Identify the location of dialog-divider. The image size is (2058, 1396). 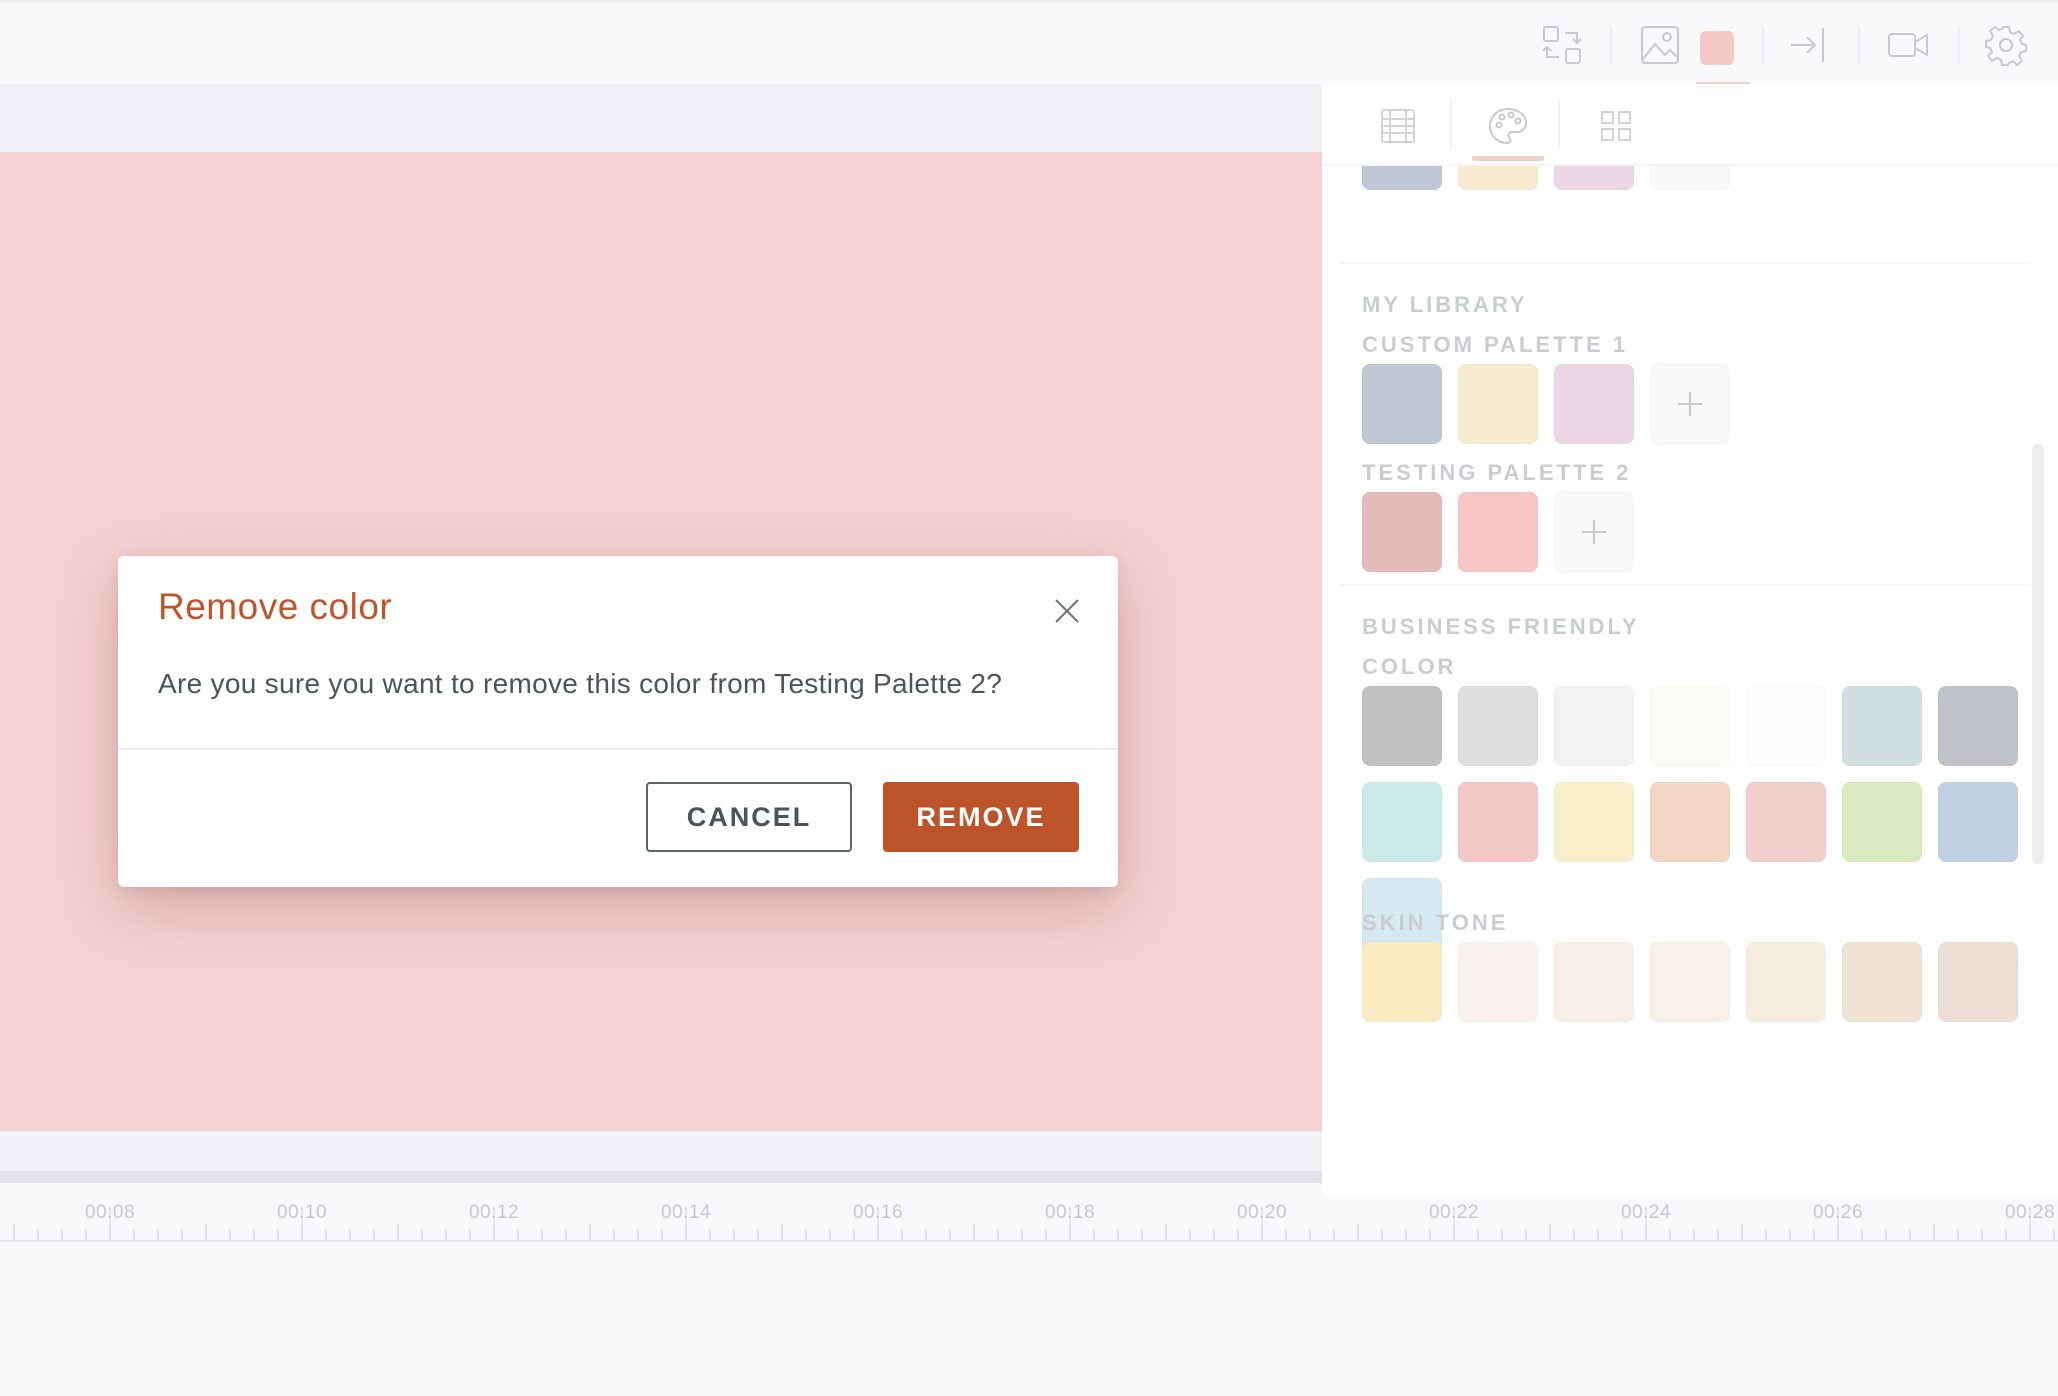
(618, 749).